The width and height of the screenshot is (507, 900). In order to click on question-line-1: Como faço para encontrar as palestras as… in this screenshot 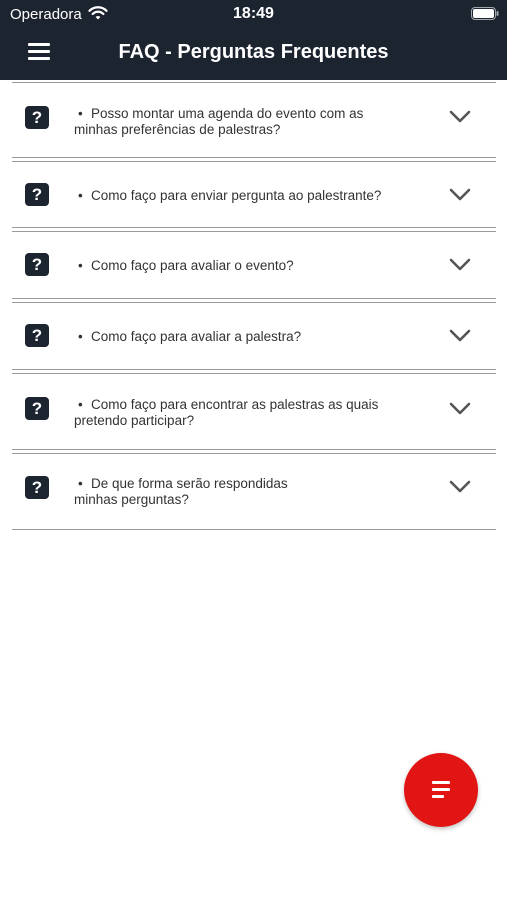, I will do `click(235, 404)`.